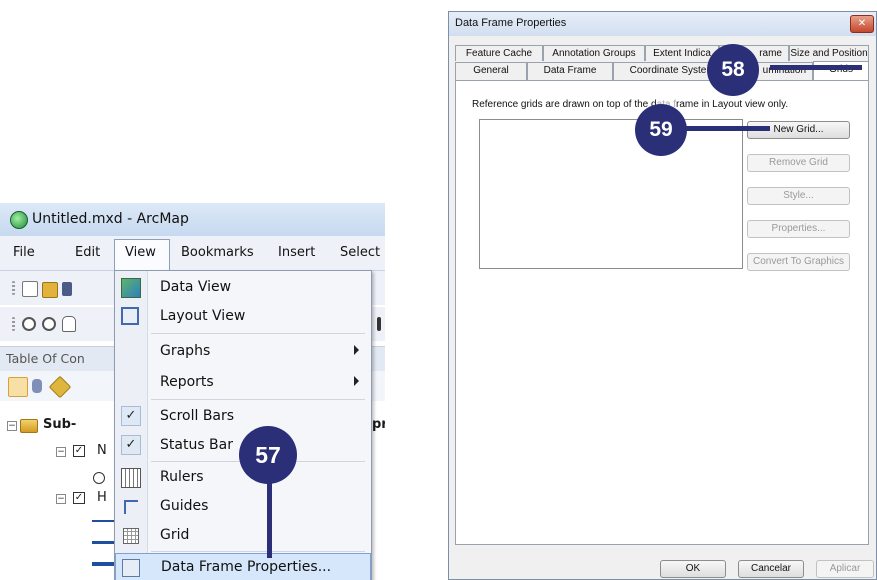 The image size is (877, 580). I want to click on description-tail-text: rame in Layout view only., so click(732, 104).